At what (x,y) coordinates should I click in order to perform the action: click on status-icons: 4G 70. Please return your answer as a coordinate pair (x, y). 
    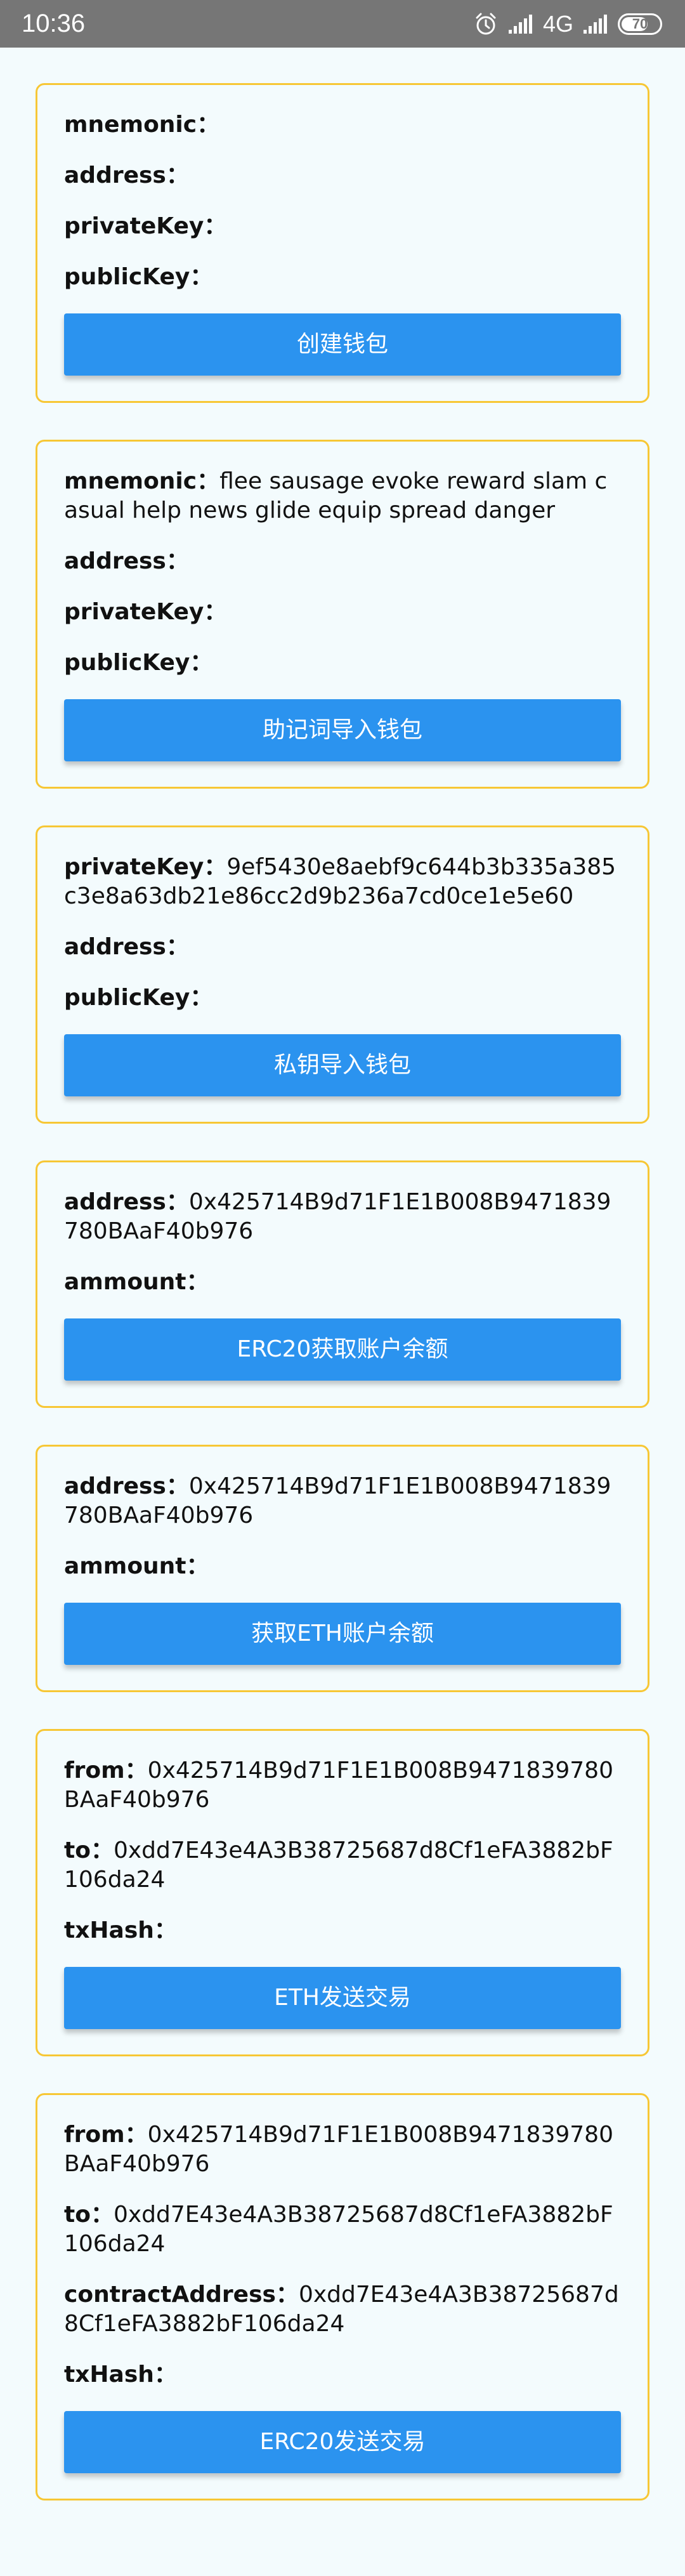
    Looking at the image, I should click on (567, 24).